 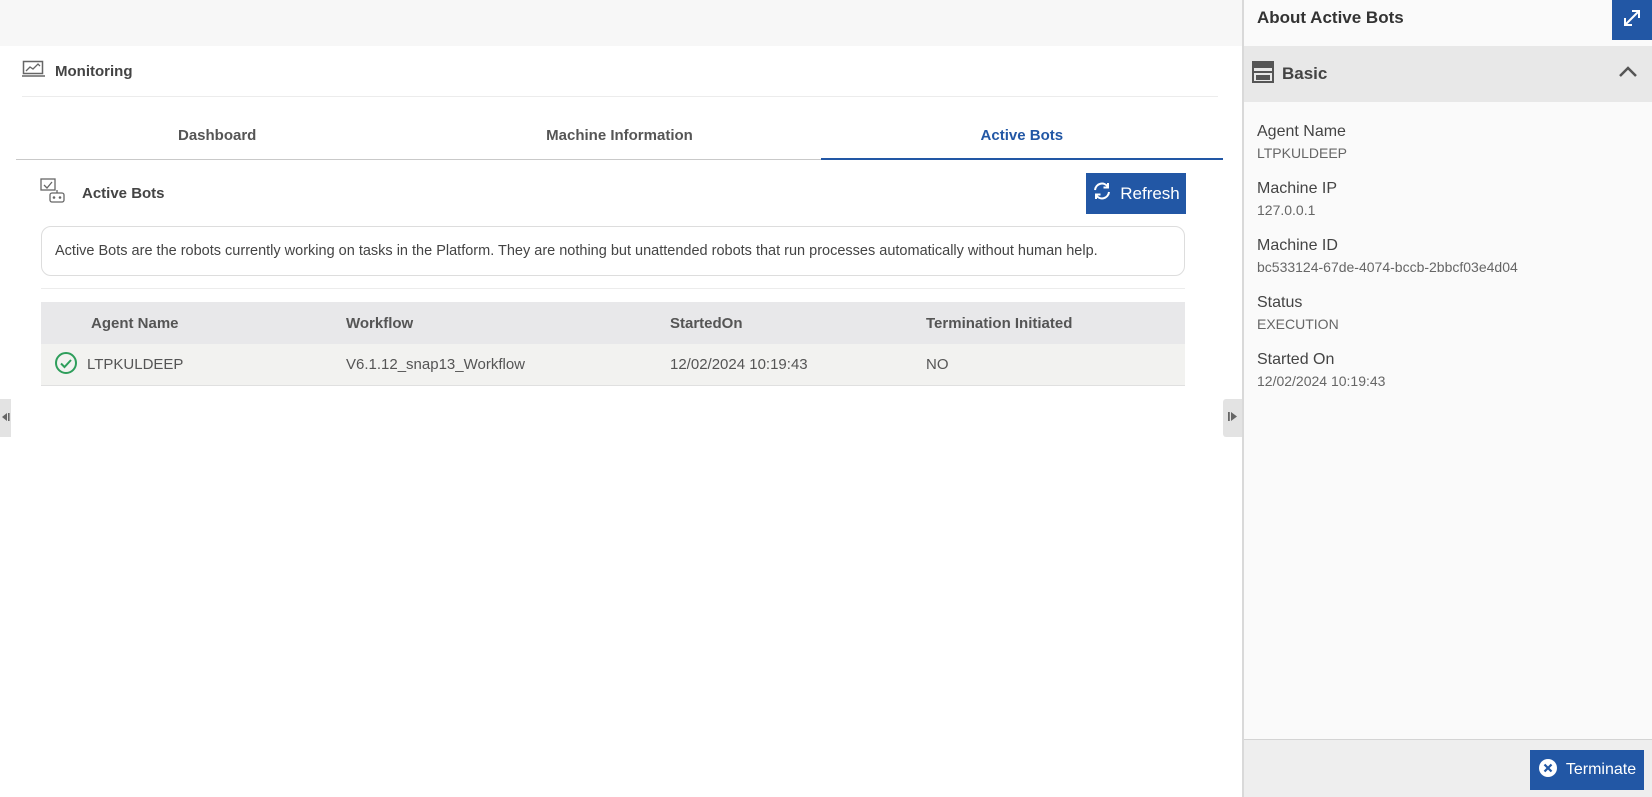 I want to click on basic-section-header: Basic, so click(x=1448, y=74).